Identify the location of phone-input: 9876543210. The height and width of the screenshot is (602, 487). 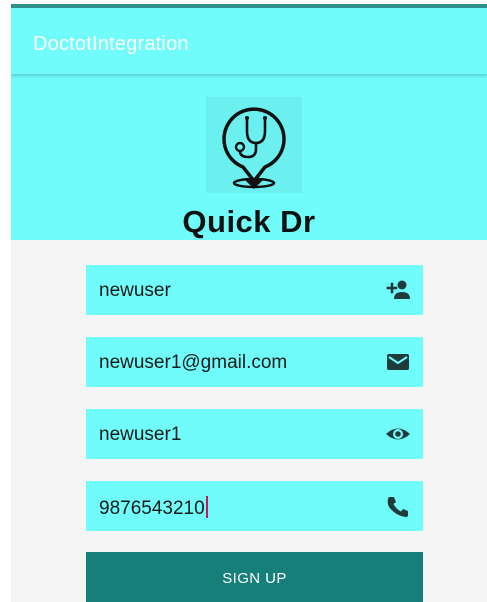
(153, 508).